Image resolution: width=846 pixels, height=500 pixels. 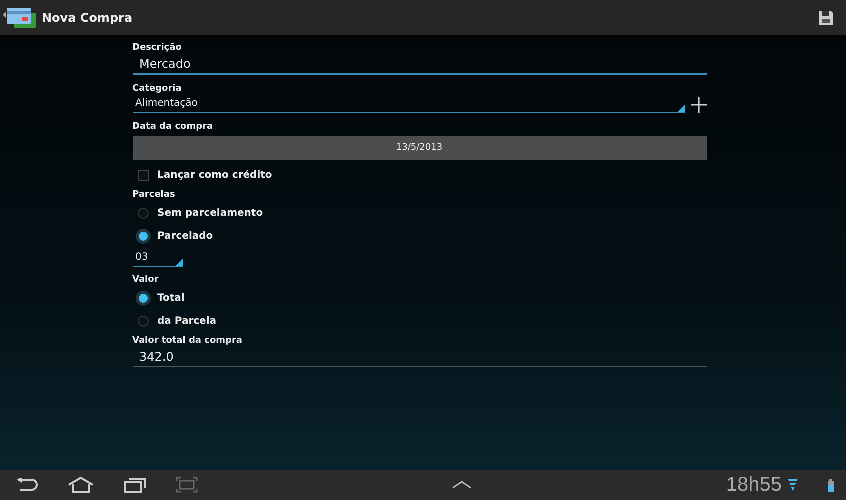 I want to click on installments-dropdown: 03, so click(x=157, y=258).